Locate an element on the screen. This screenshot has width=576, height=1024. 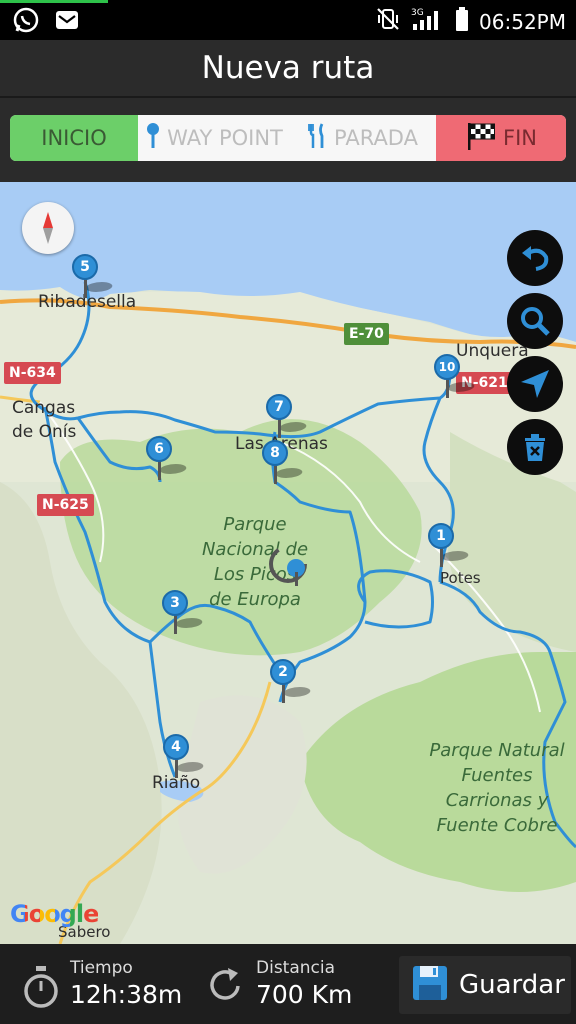
waypoint-pin-5: 5 is located at coordinates (93, 277).